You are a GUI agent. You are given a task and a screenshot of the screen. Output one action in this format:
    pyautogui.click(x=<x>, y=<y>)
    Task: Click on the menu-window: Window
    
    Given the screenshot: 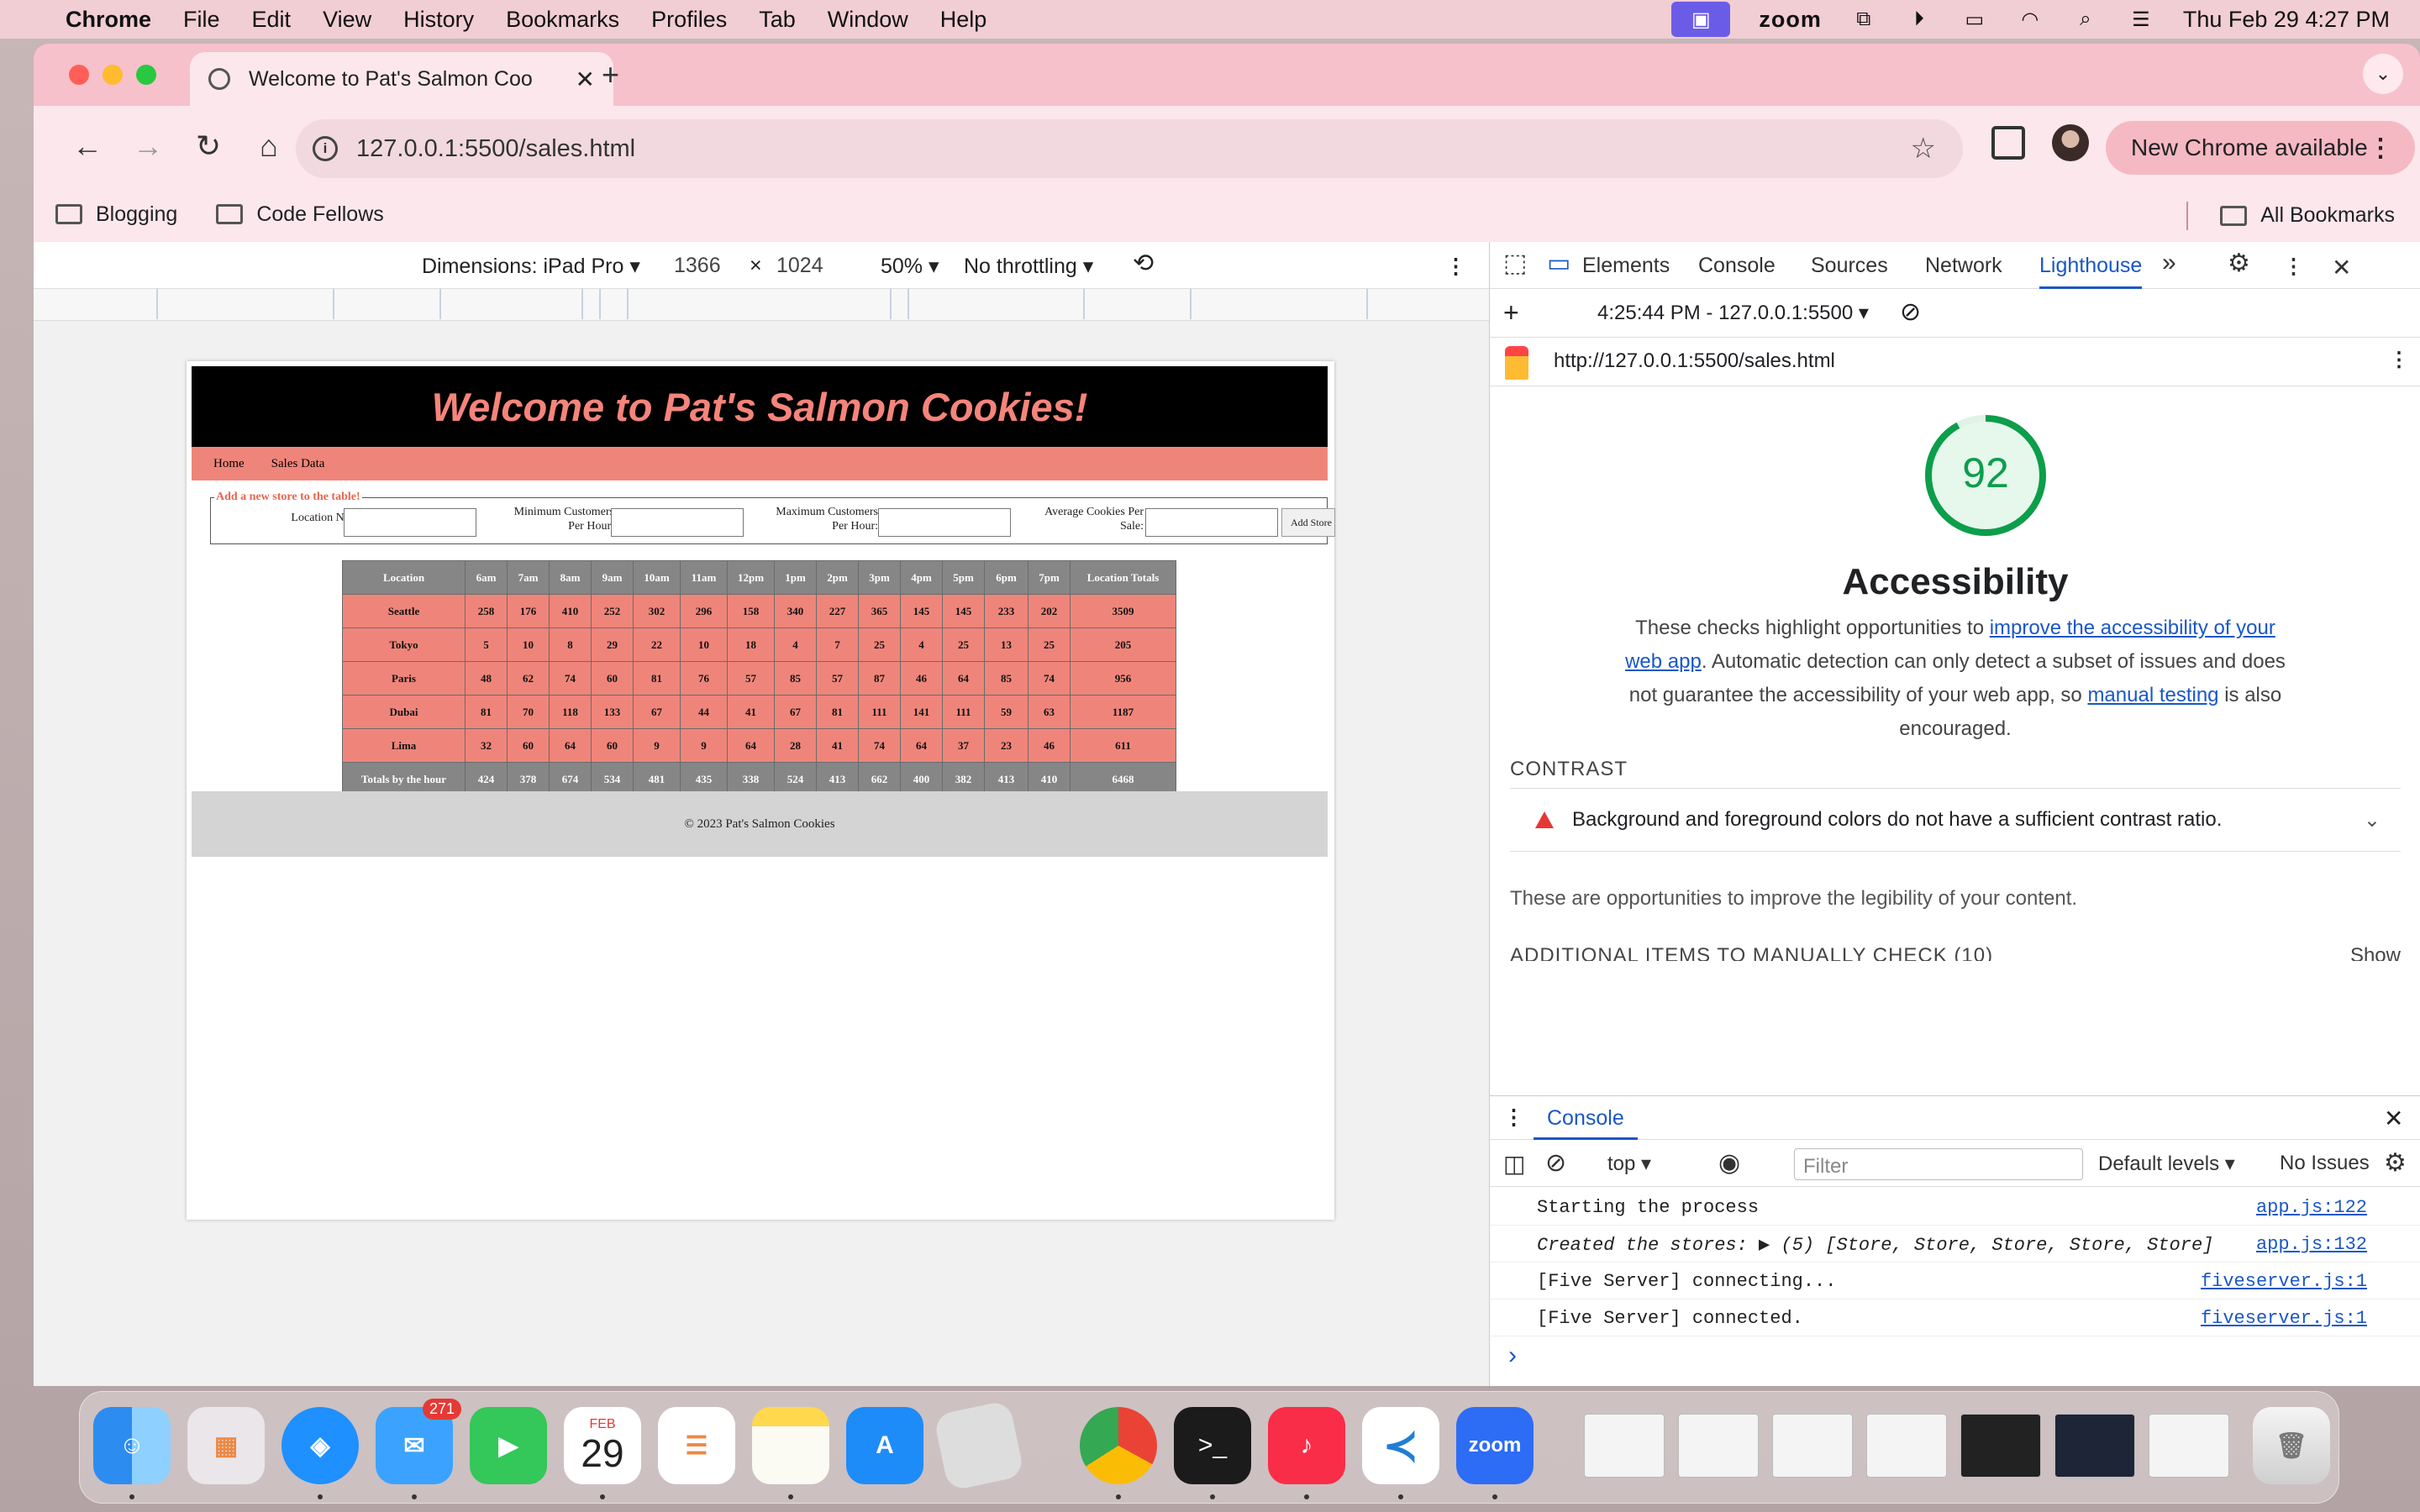 What is the action you would take?
    pyautogui.click(x=868, y=20)
    